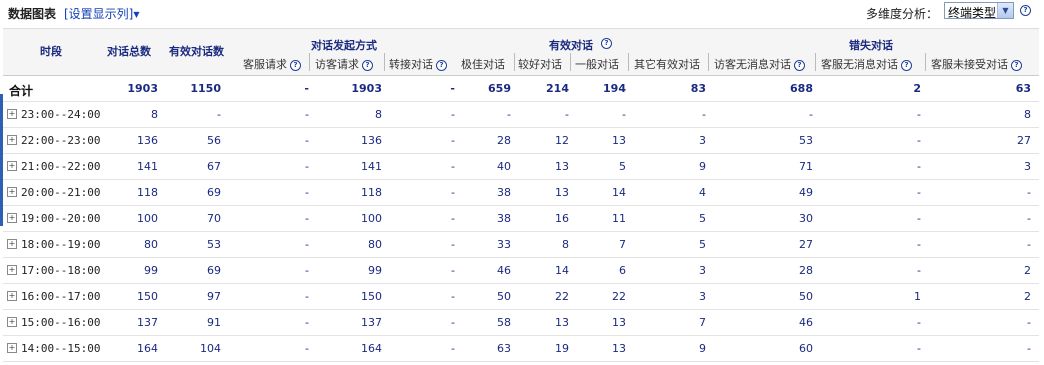 The height and width of the screenshot is (365, 1044). I want to click on cell-best: 33, so click(504, 244).